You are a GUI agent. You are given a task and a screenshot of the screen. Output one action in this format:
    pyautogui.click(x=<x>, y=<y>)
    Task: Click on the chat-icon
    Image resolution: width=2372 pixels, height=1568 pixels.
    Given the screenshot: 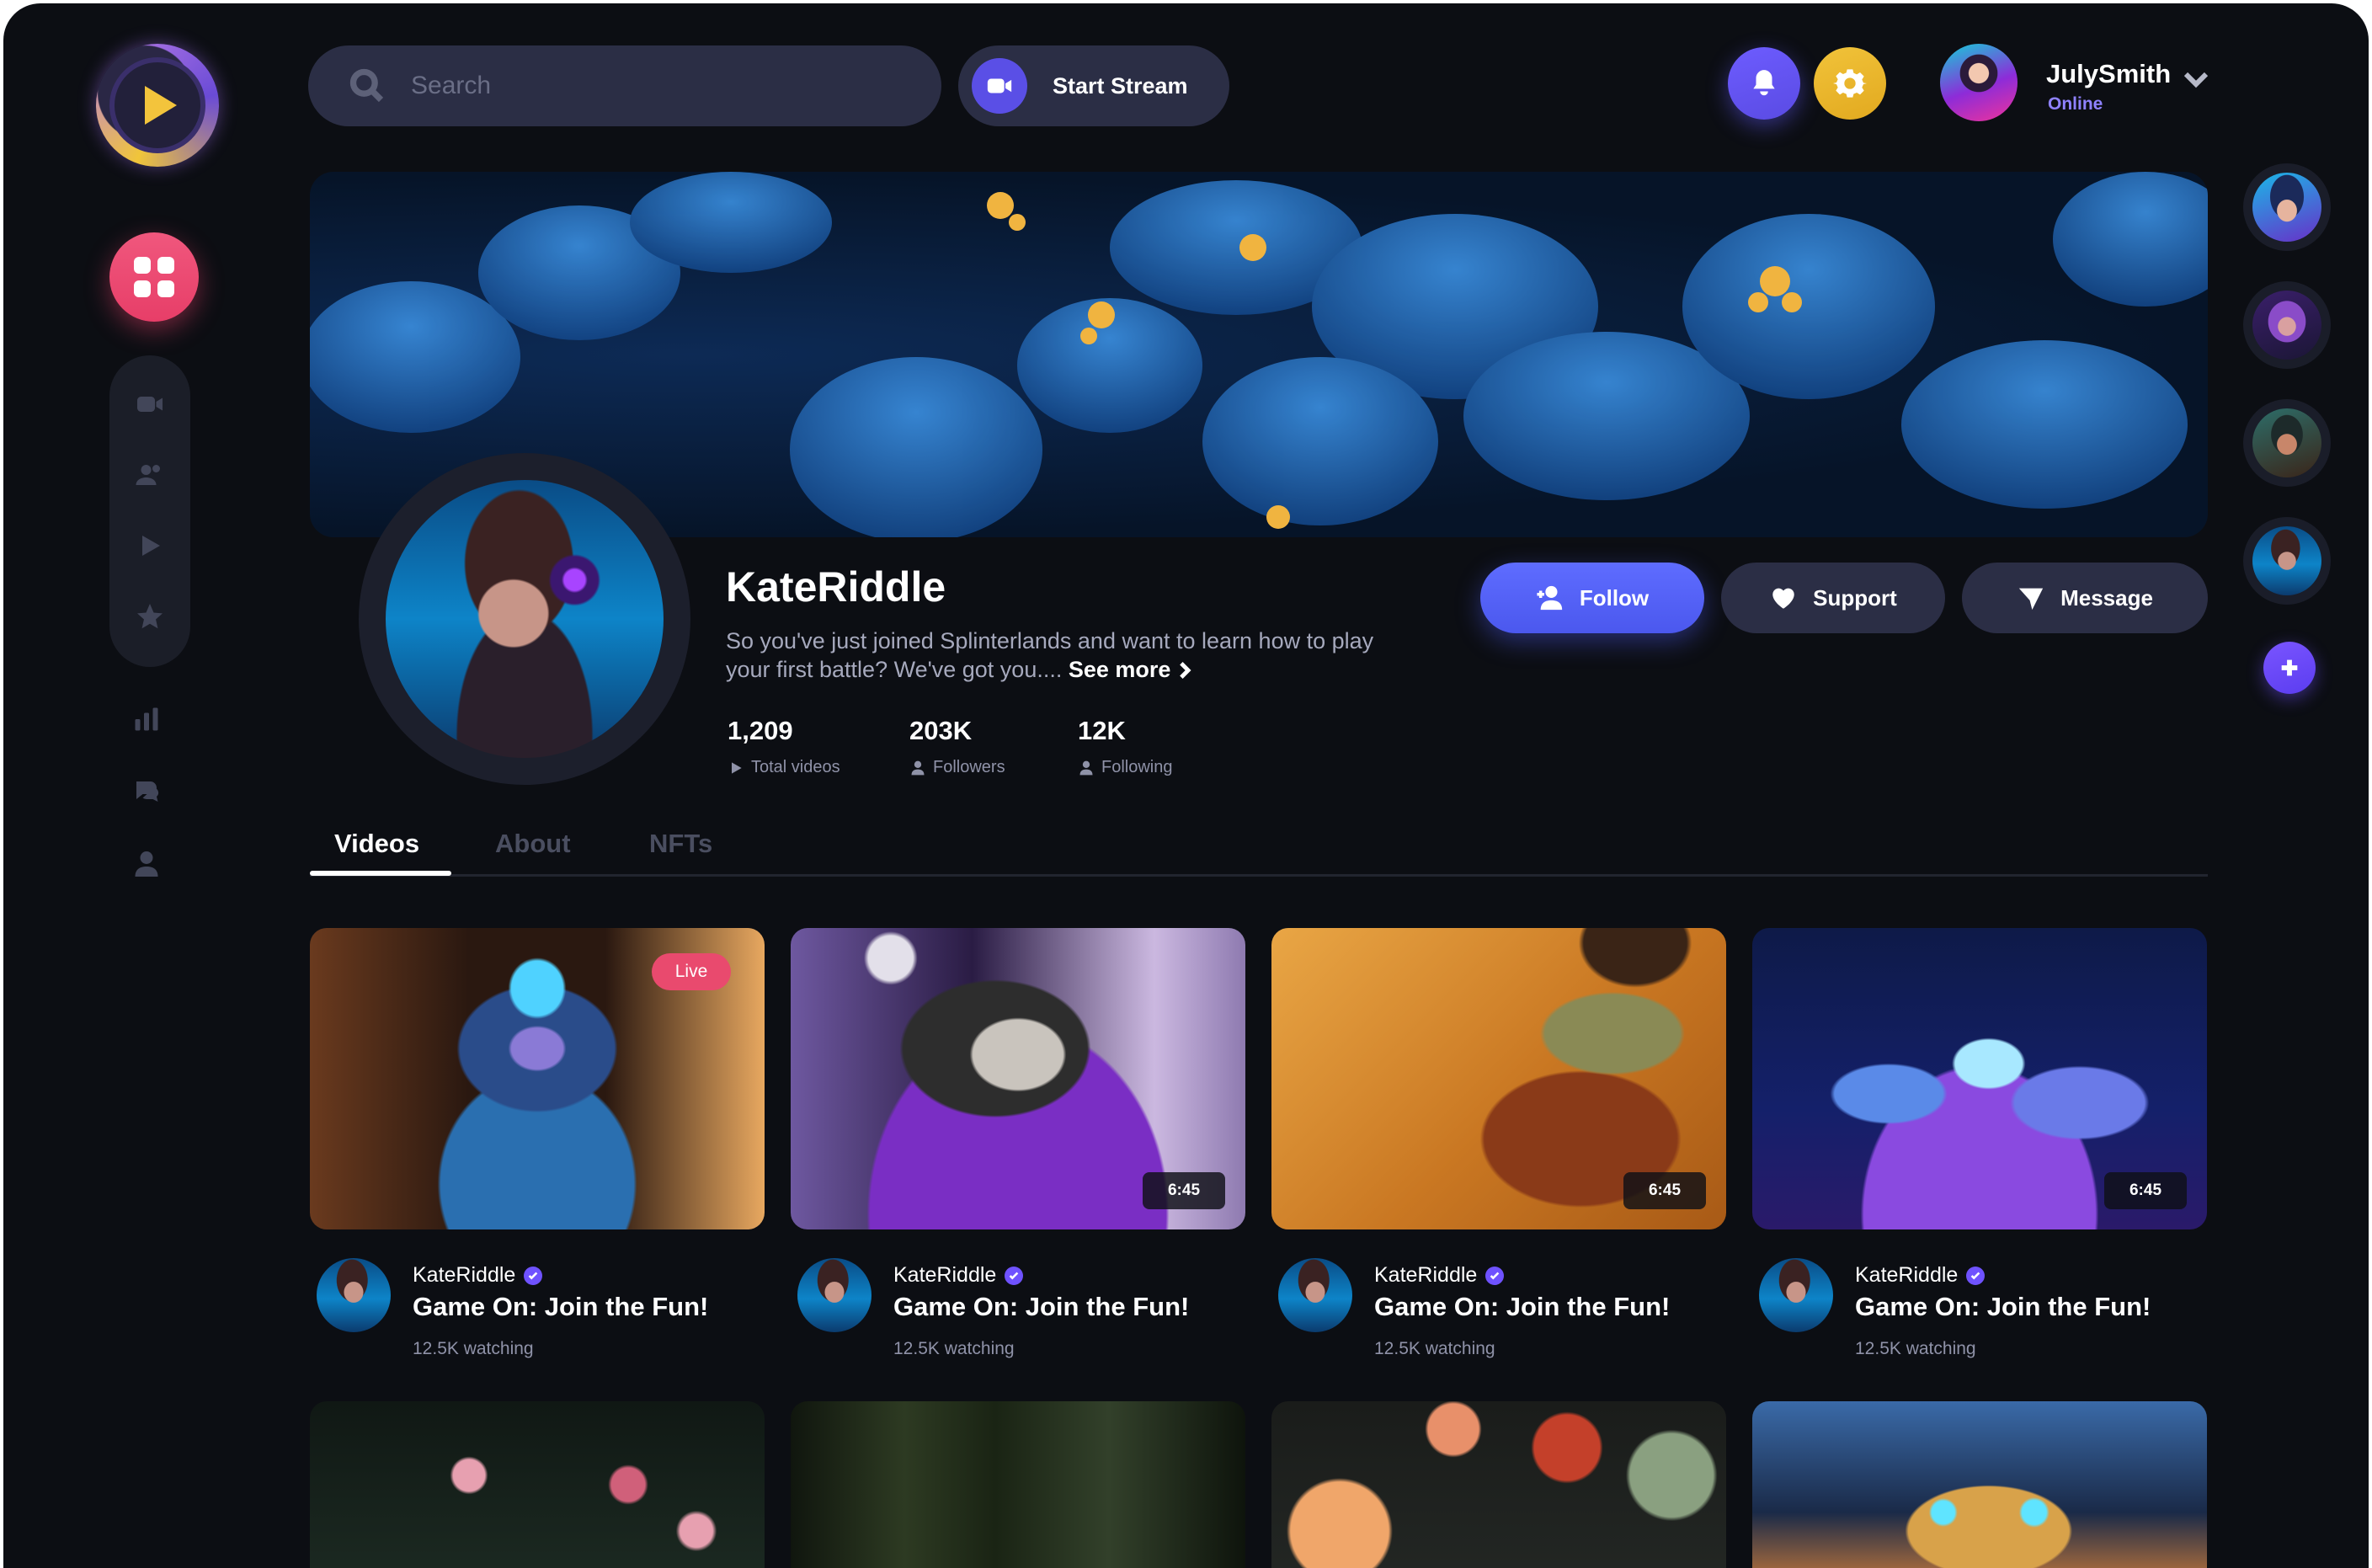 What is the action you would take?
    pyautogui.click(x=147, y=791)
    